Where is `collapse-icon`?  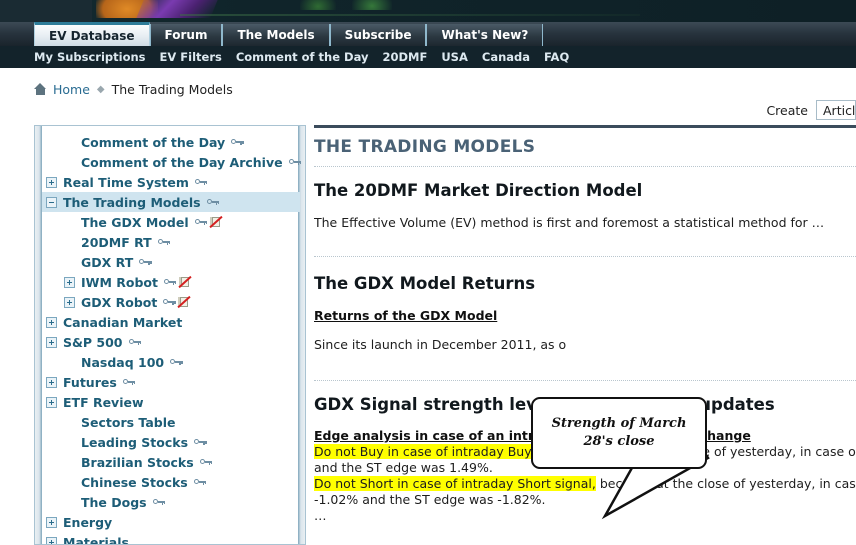
collapse-icon is located at coordinates (51, 202).